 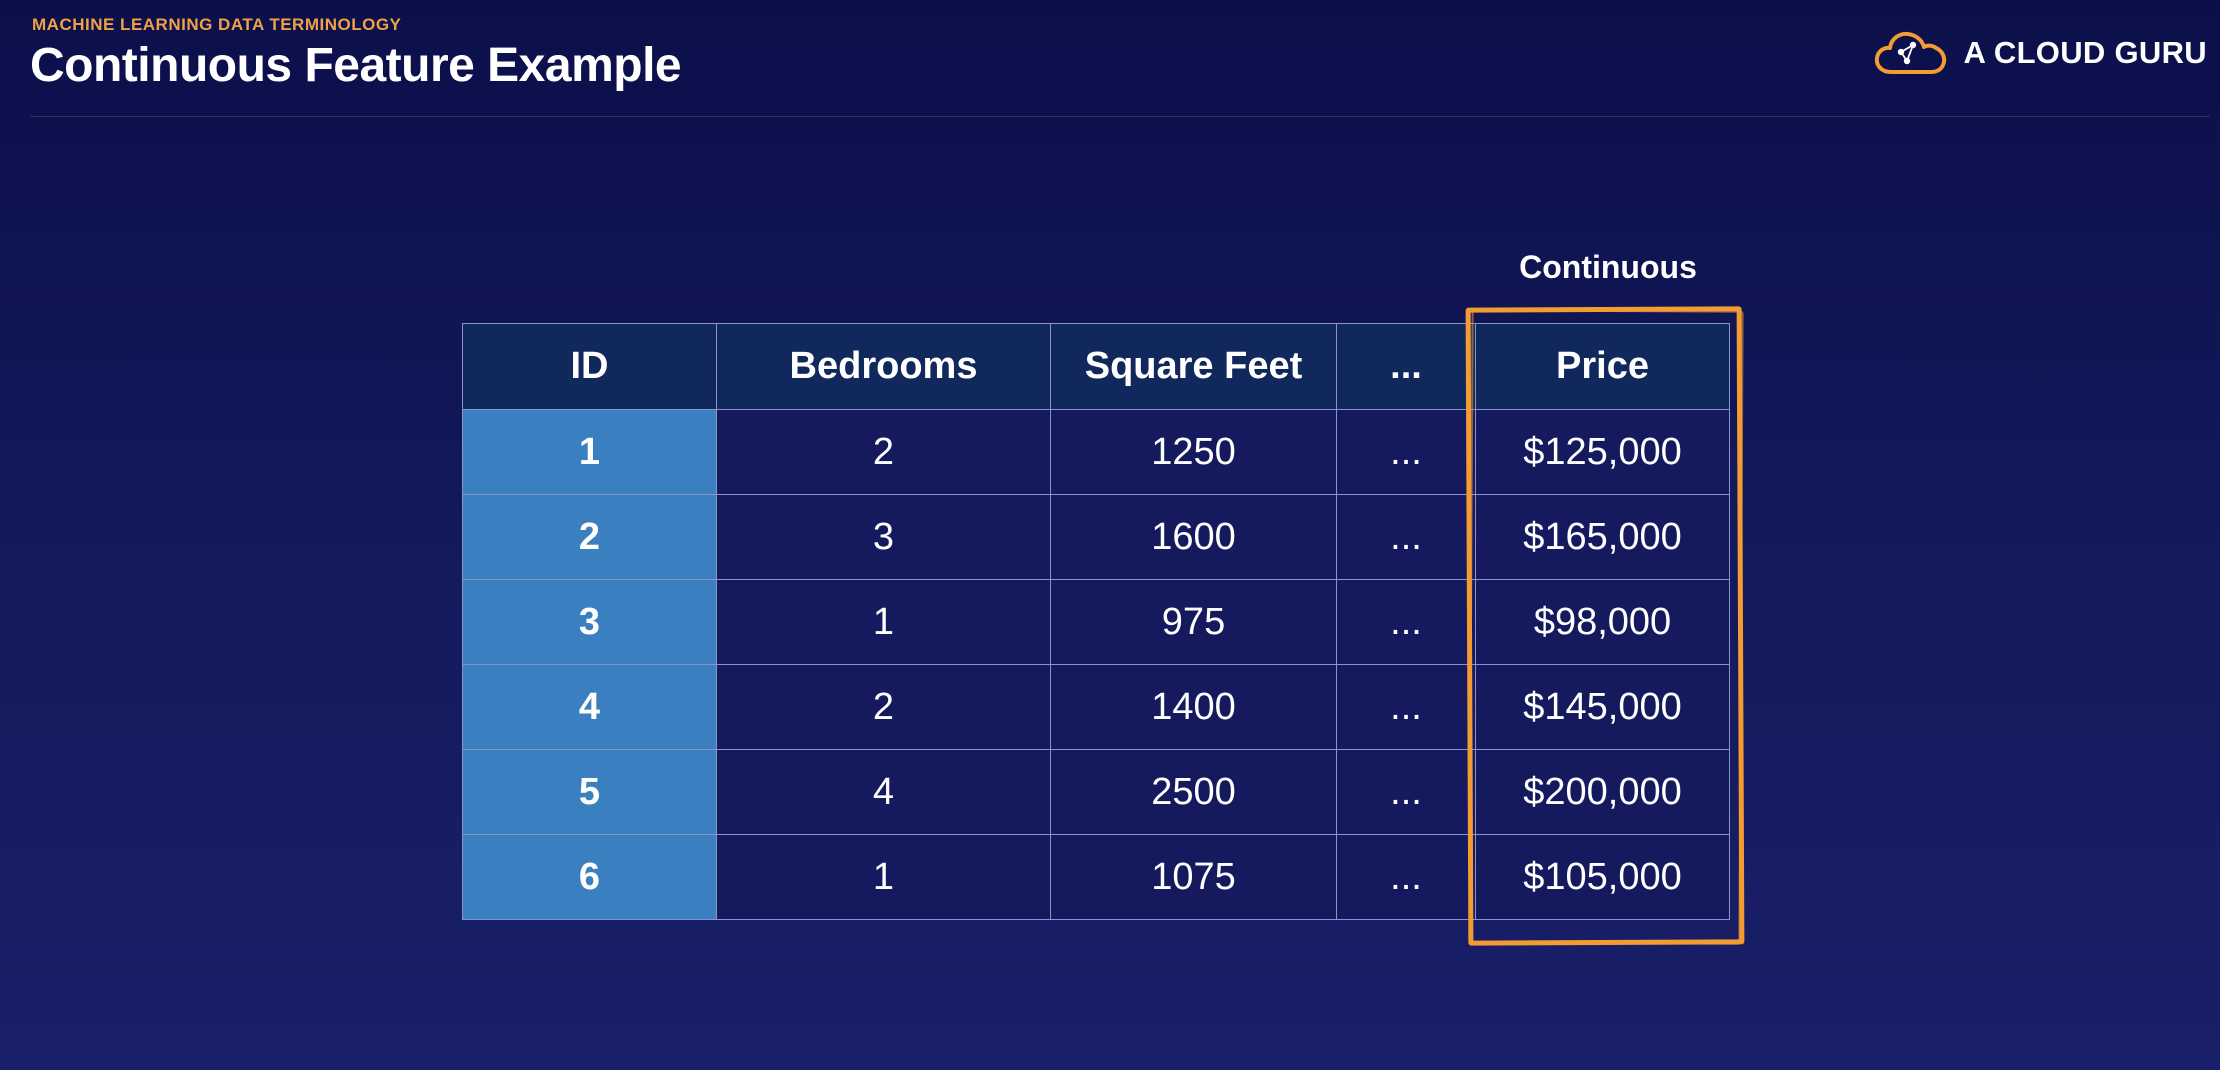 What do you see at coordinates (589, 537) in the screenshot?
I see `cell-id: 2` at bounding box center [589, 537].